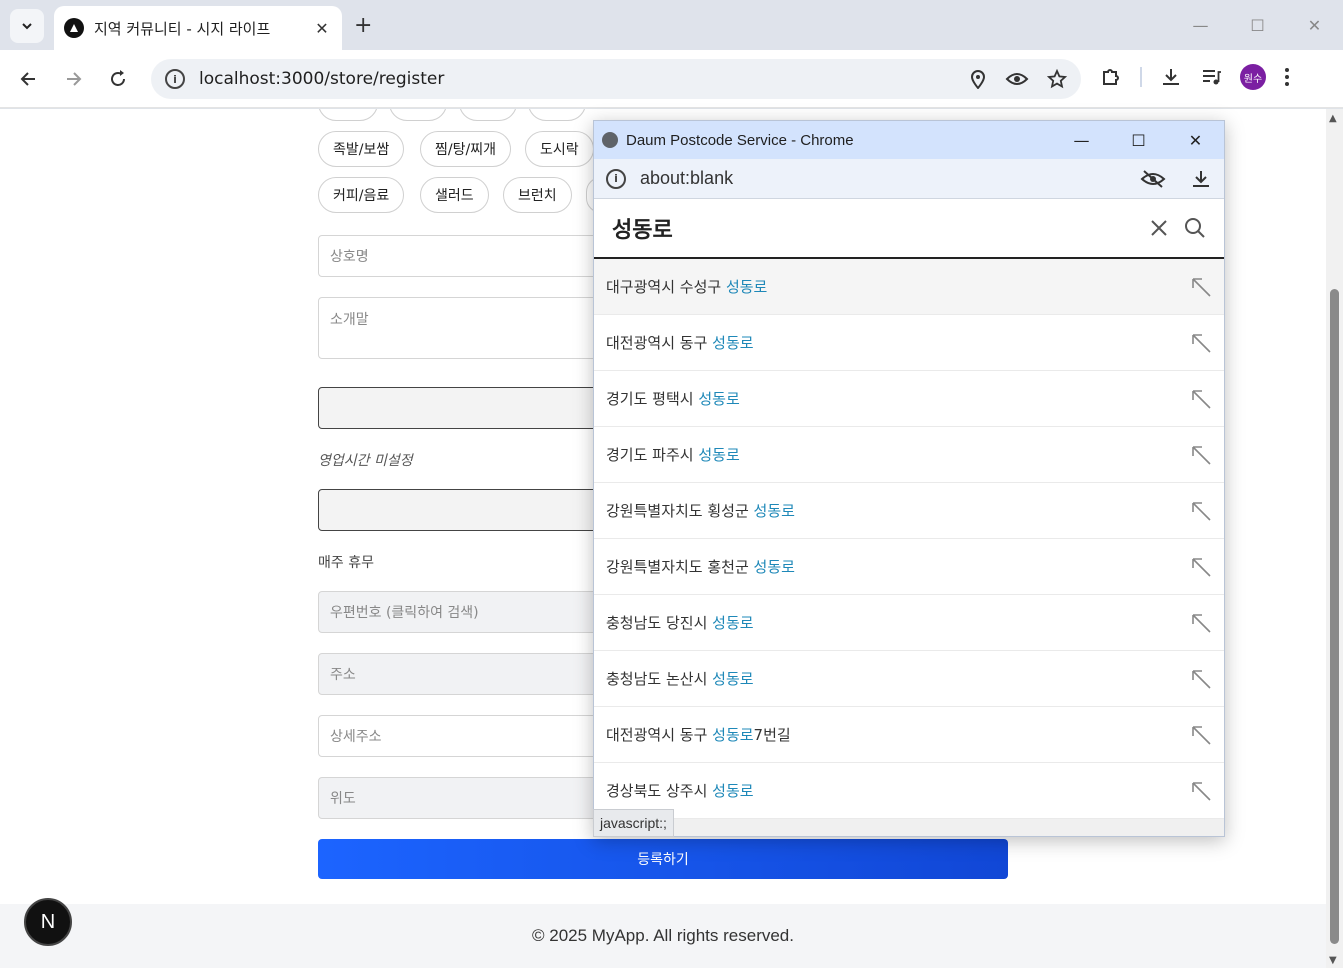 The image size is (1343, 968). What do you see at coordinates (610, 140) in the screenshot?
I see `globe-icon` at bounding box center [610, 140].